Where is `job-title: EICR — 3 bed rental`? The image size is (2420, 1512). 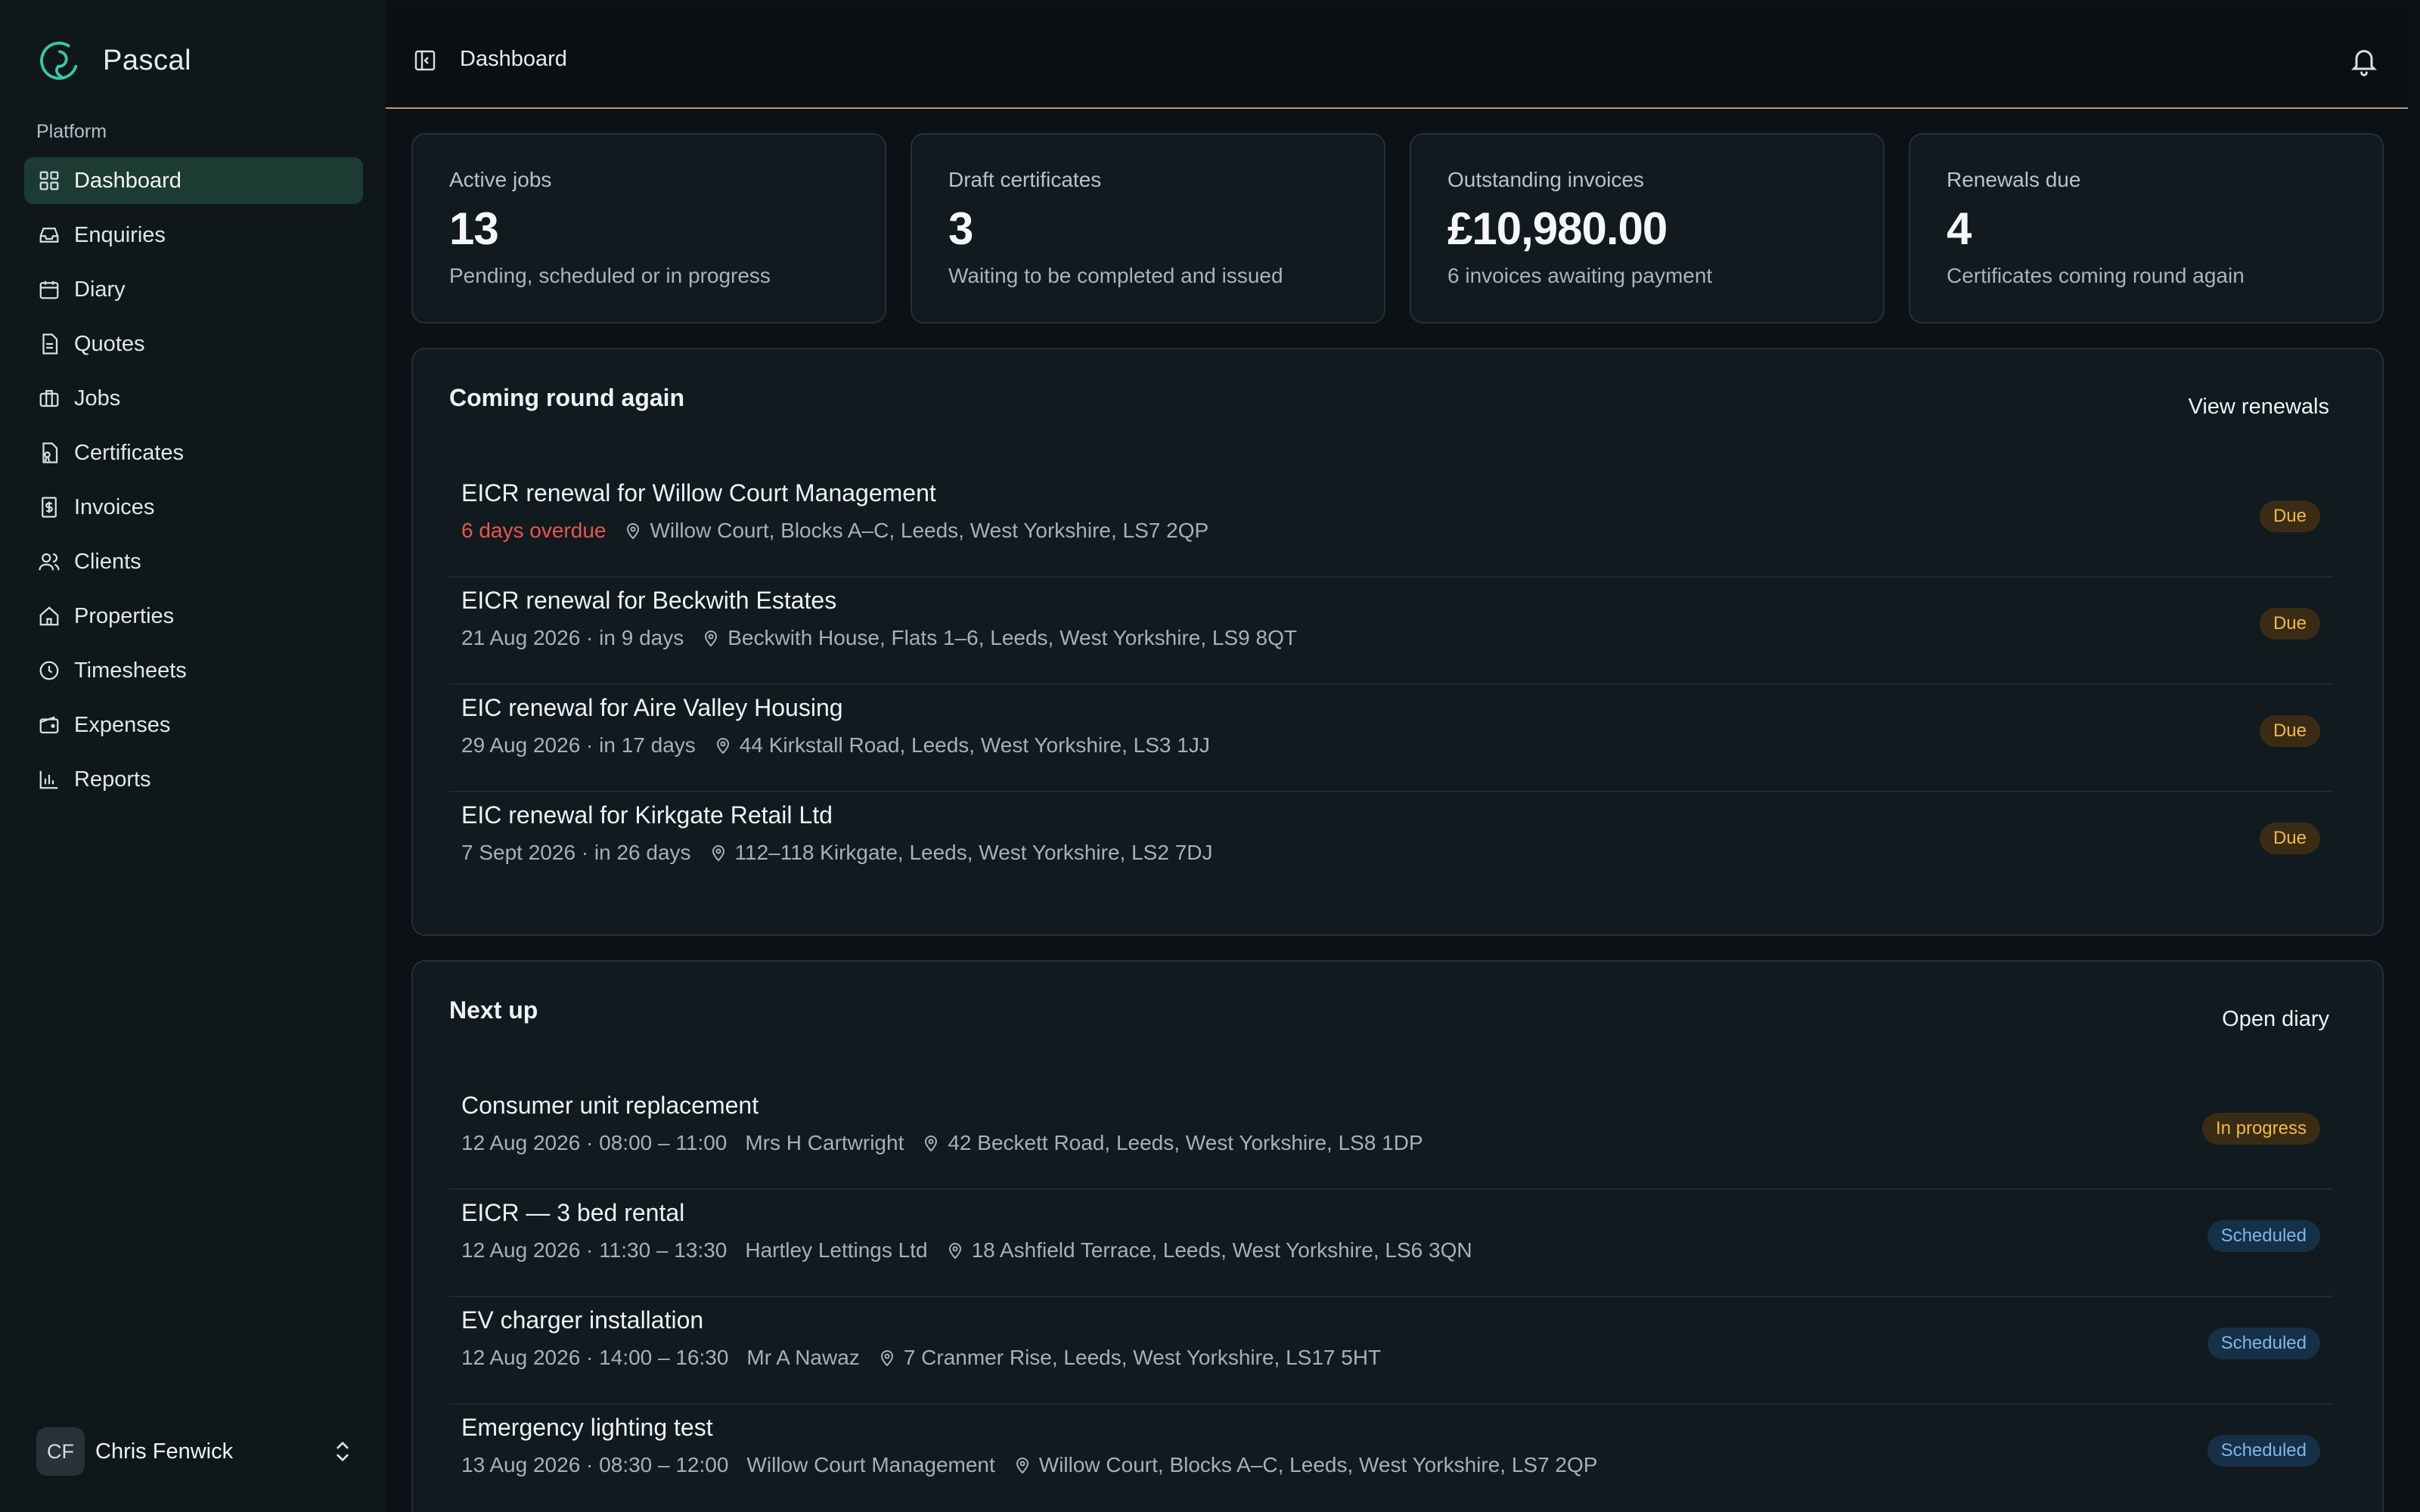 job-title: EICR — 3 bed rental is located at coordinates (573, 1212).